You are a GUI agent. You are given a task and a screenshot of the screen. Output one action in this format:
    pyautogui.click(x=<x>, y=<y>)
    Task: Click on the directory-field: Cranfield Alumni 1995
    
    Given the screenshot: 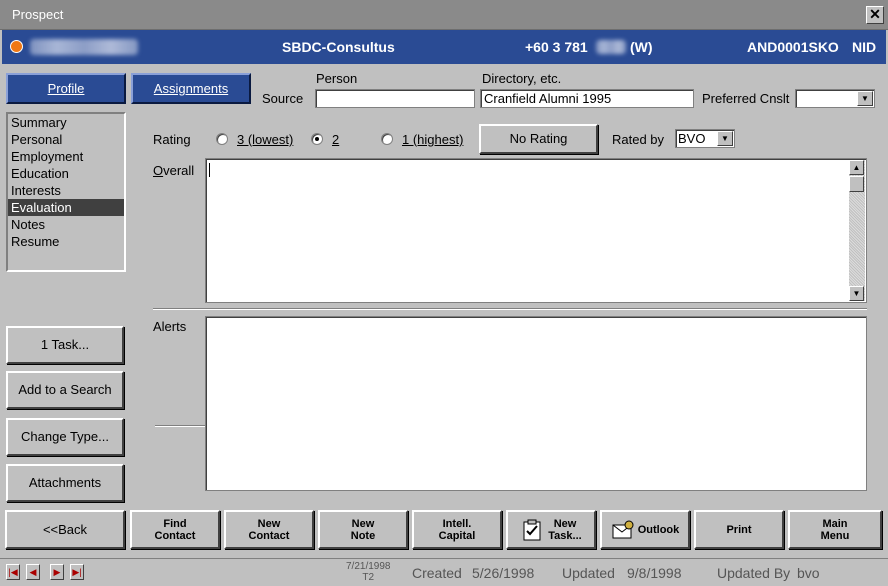 What is the action you would take?
    pyautogui.click(x=587, y=98)
    